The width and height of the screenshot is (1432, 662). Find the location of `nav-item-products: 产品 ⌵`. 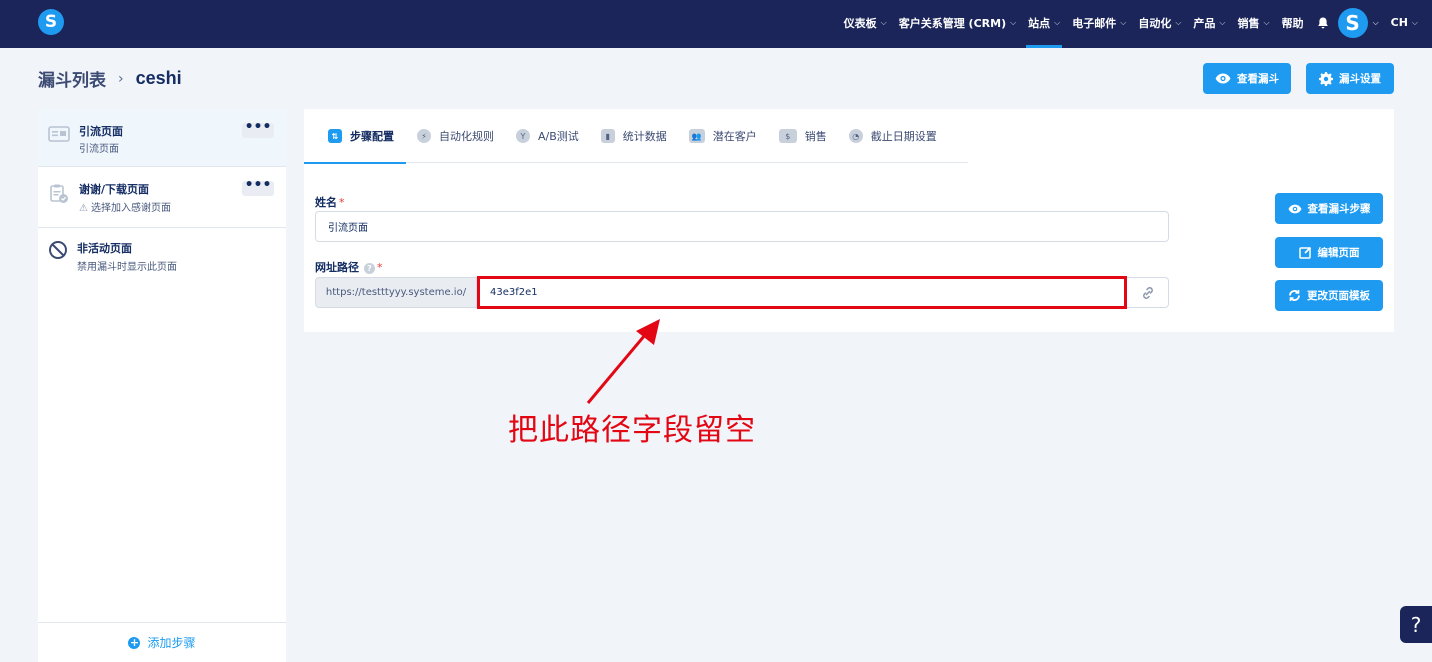

nav-item-products: 产品 ⌵ is located at coordinates (1209, 22).